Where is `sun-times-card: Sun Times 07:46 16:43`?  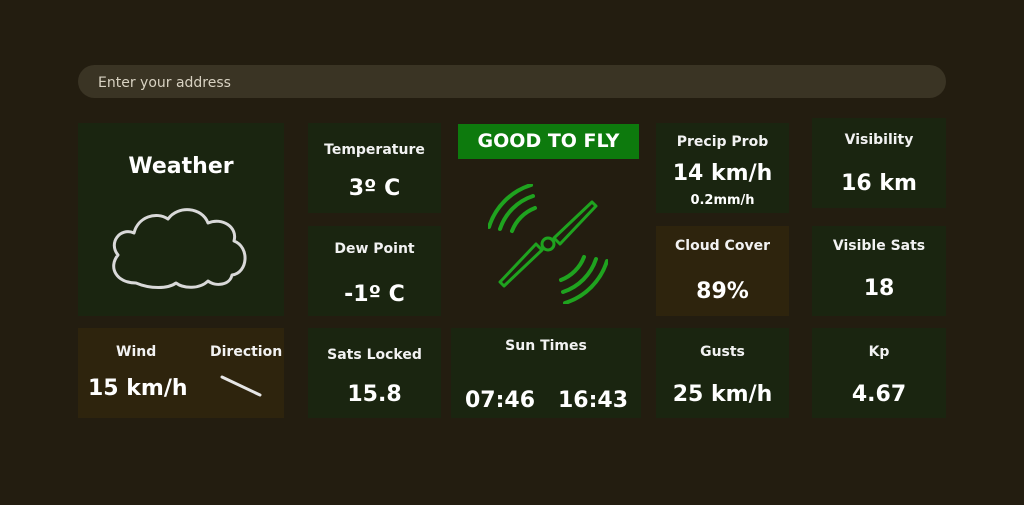
sun-times-card: Sun Times 07:46 16:43 is located at coordinates (546, 373).